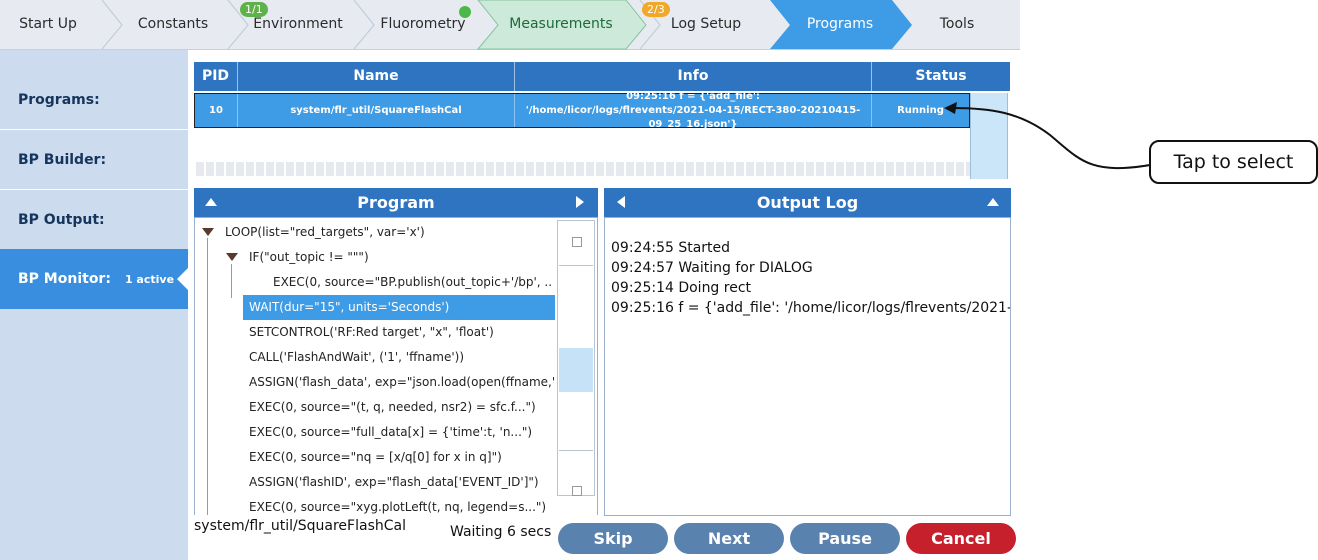 Image resolution: width=1318 pixels, height=560 pixels. What do you see at coordinates (577, 242) in the screenshot?
I see `scroll-up-square-icon` at bounding box center [577, 242].